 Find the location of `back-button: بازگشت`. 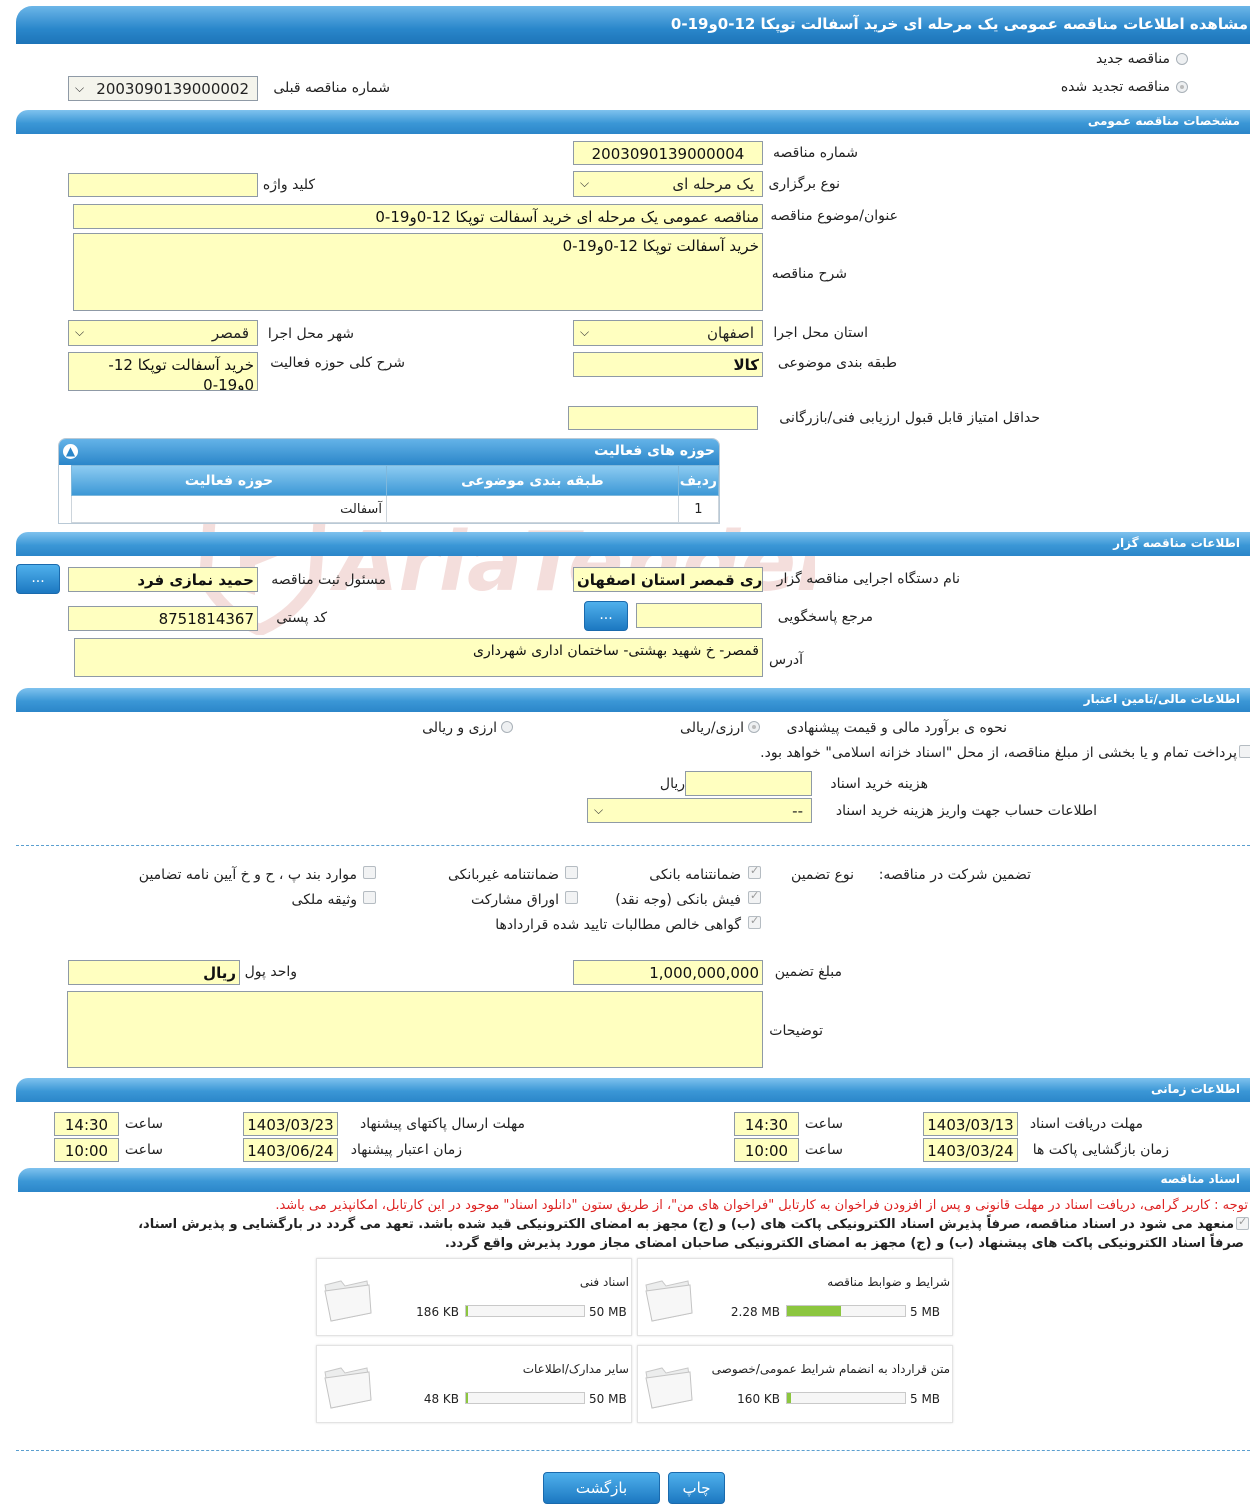

back-button: بازگشت is located at coordinates (601, 1488).